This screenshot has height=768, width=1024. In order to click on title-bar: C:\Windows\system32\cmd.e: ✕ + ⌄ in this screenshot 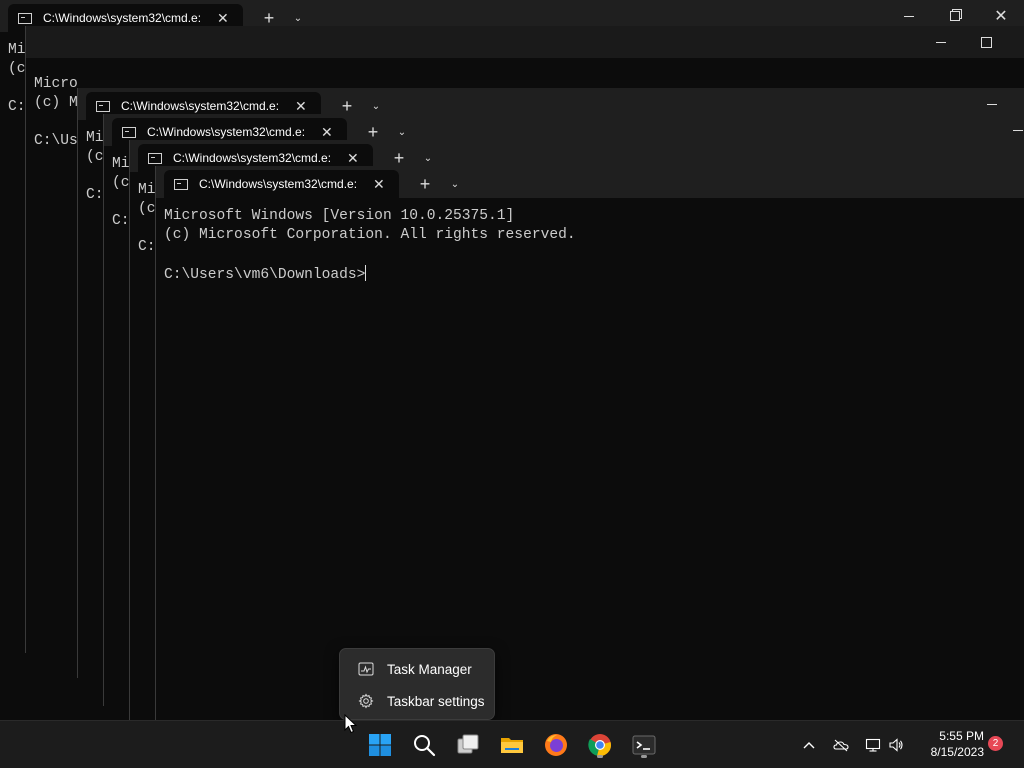, I will do `click(590, 182)`.